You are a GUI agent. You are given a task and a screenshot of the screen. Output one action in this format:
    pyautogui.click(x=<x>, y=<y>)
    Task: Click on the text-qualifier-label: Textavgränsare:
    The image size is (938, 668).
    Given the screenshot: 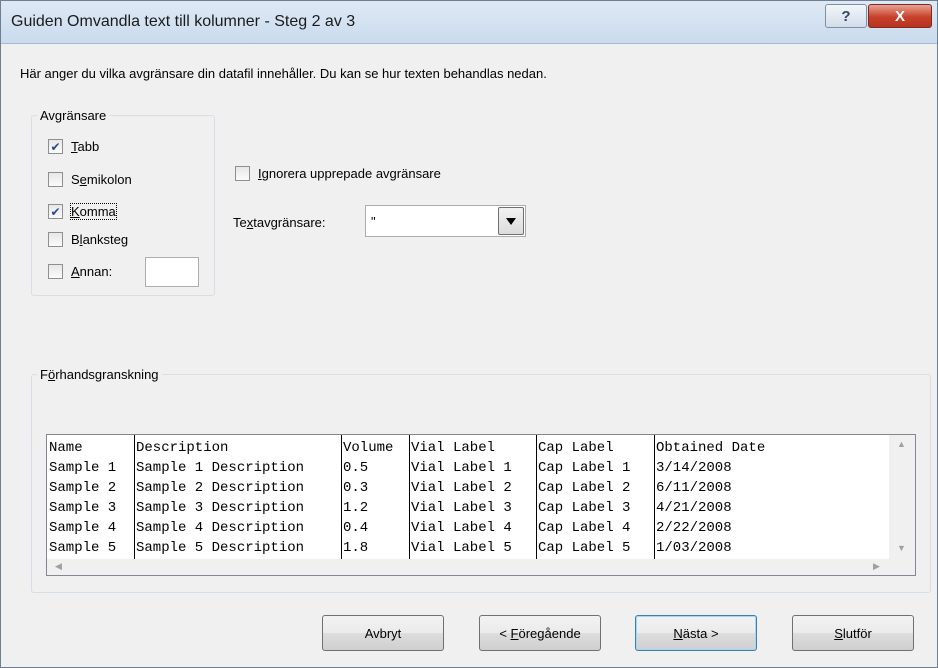 What is the action you would take?
    pyautogui.click(x=279, y=222)
    